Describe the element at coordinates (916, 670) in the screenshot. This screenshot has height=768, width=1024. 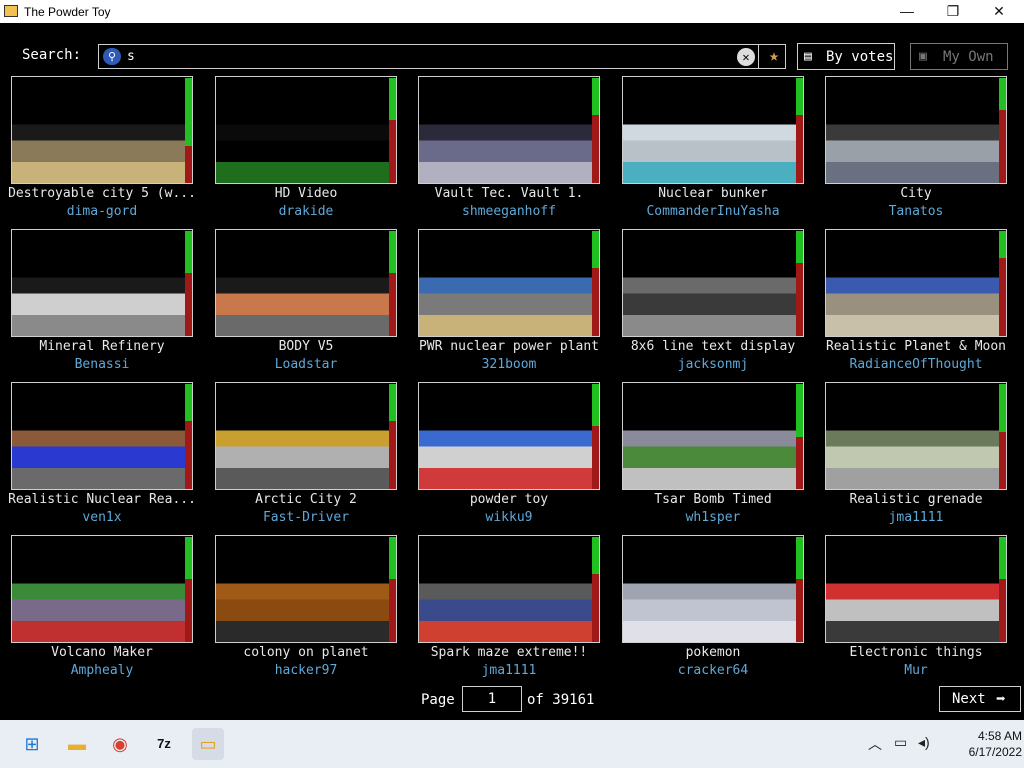
I see `save-author: Mur` at that location.